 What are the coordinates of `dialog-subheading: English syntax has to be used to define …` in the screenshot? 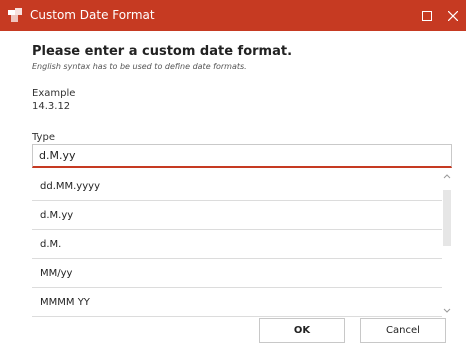 It's located at (139, 66).